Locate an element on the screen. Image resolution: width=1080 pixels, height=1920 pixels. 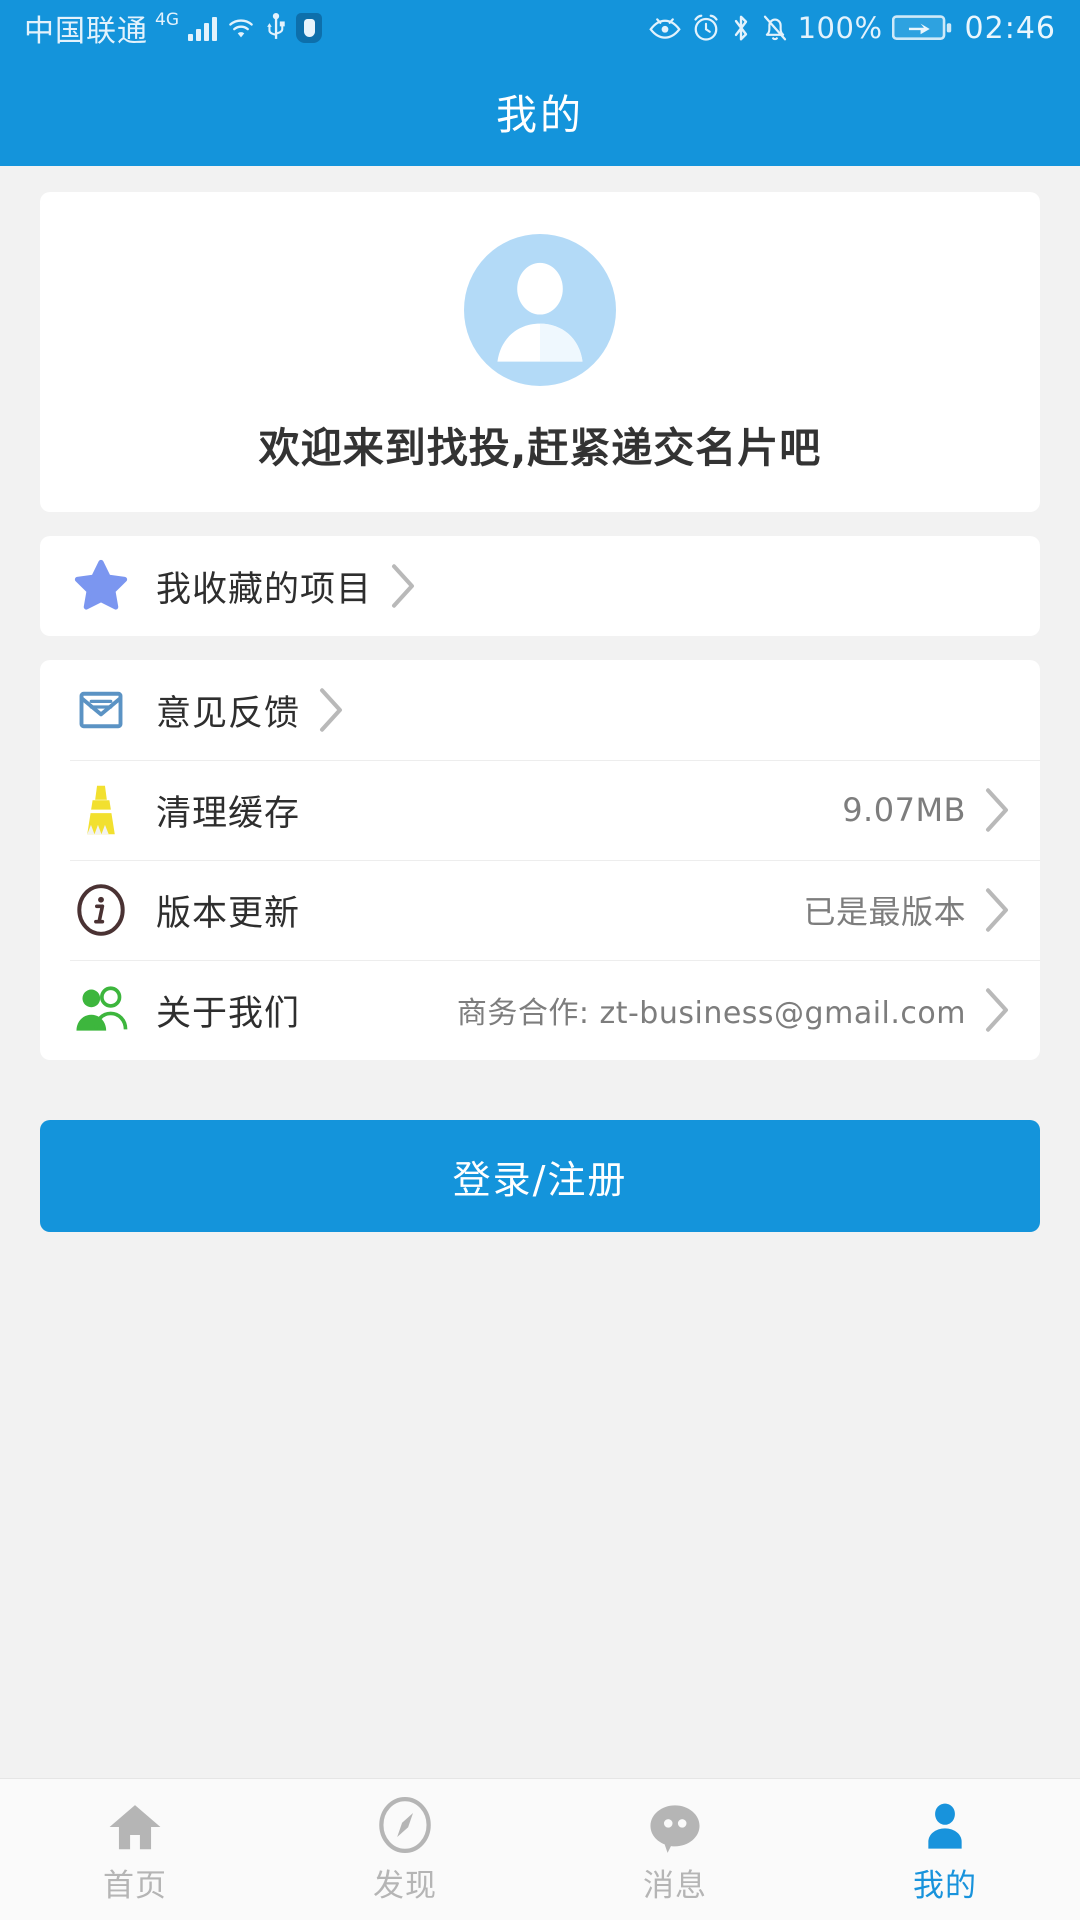
star-icon is located at coordinates (101, 586).